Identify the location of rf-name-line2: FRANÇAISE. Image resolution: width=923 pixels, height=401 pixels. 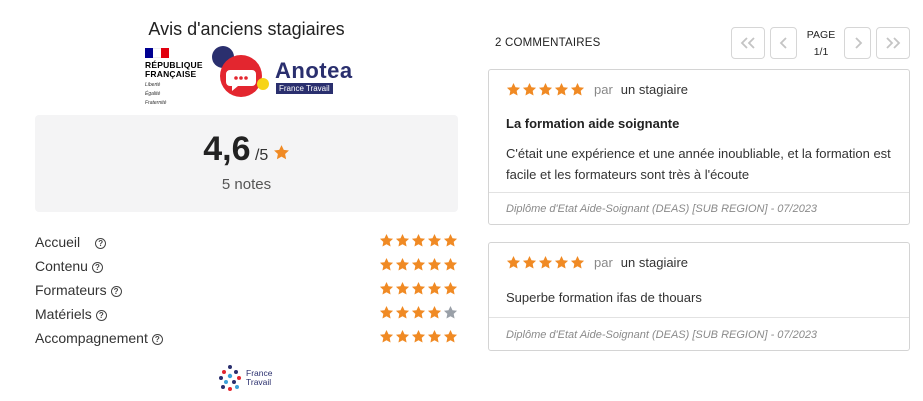
(171, 74).